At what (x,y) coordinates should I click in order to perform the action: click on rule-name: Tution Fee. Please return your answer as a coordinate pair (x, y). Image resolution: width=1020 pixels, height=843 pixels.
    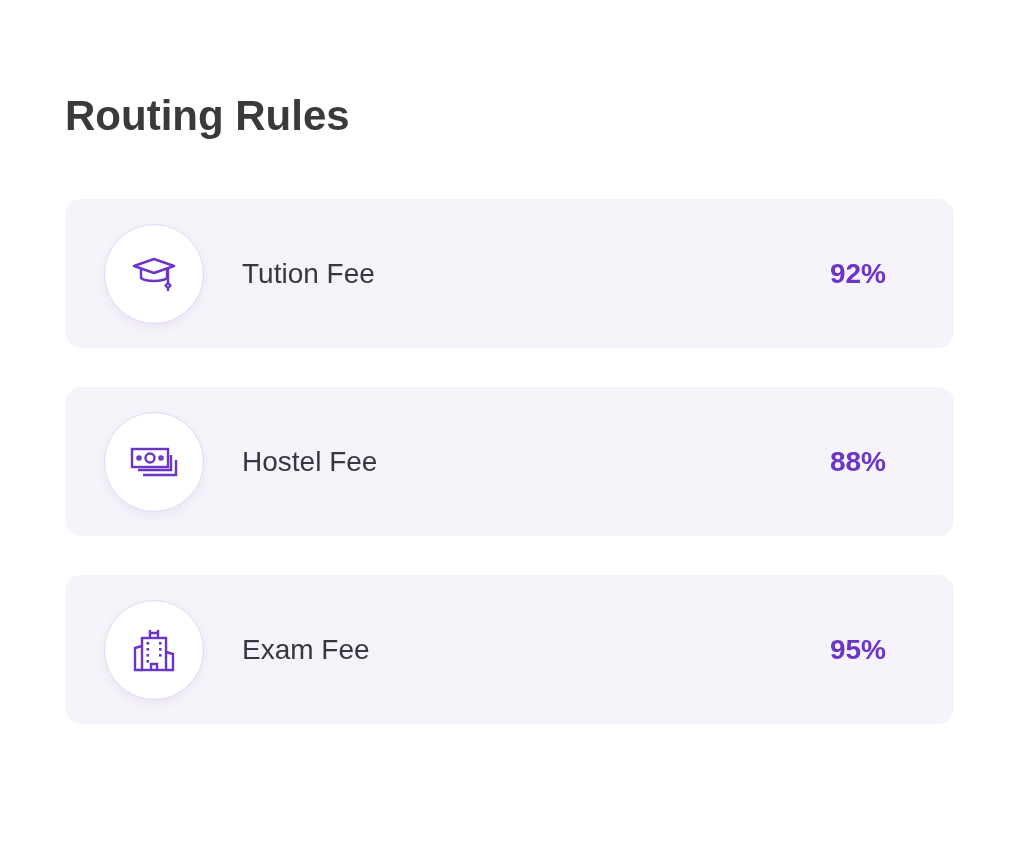
    Looking at the image, I should click on (309, 273).